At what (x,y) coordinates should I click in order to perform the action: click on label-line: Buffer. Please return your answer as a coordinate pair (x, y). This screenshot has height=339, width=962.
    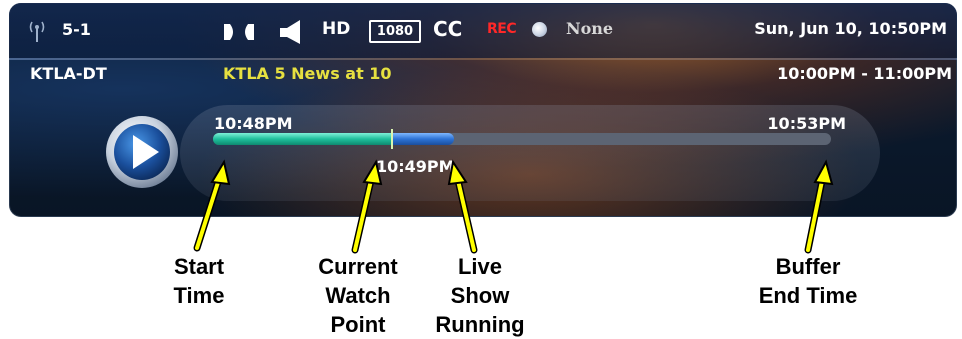
    Looking at the image, I should click on (808, 266).